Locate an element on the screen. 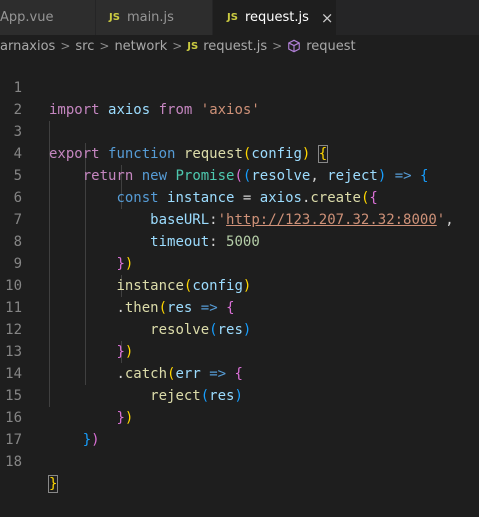 The height and width of the screenshot is (517, 479). breadcrumb-item-network: network is located at coordinates (140, 46).